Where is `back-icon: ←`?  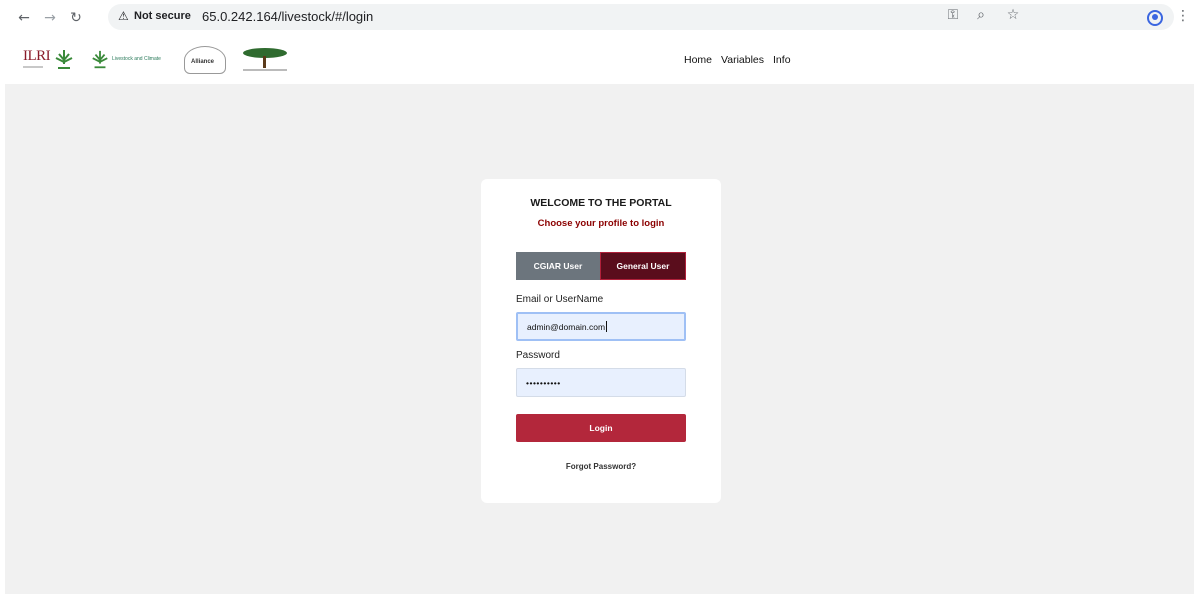 back-icon: ← is located at coordinates (24, 18).